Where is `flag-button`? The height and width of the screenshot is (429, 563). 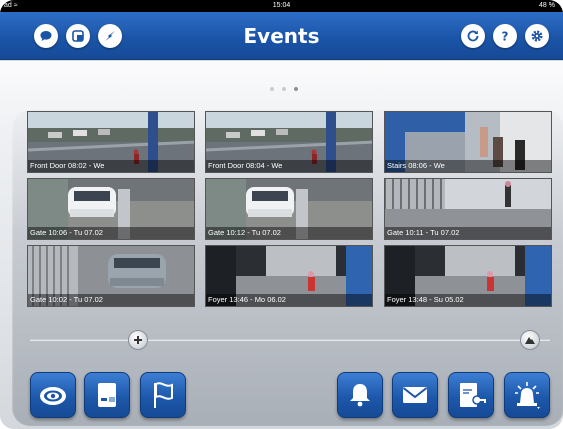
flag-button is located at coordinates (163, 395).